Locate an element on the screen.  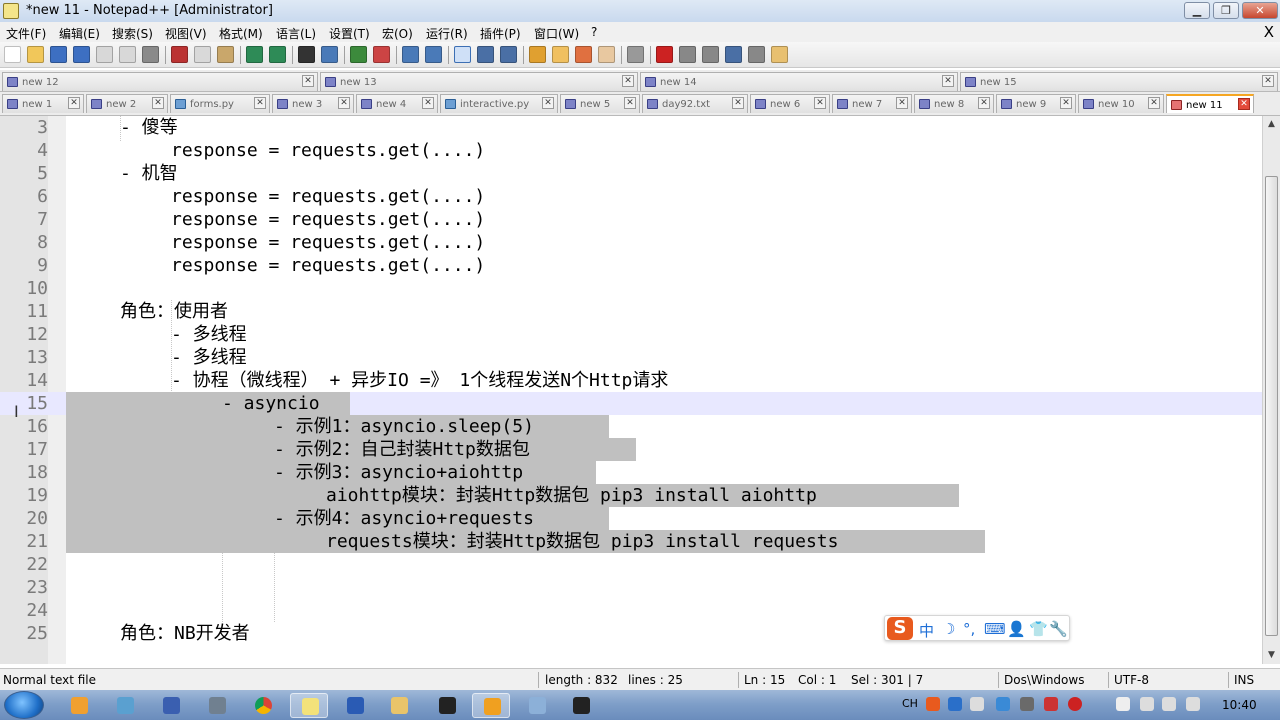
start-button is located at coordinates (24, 705).